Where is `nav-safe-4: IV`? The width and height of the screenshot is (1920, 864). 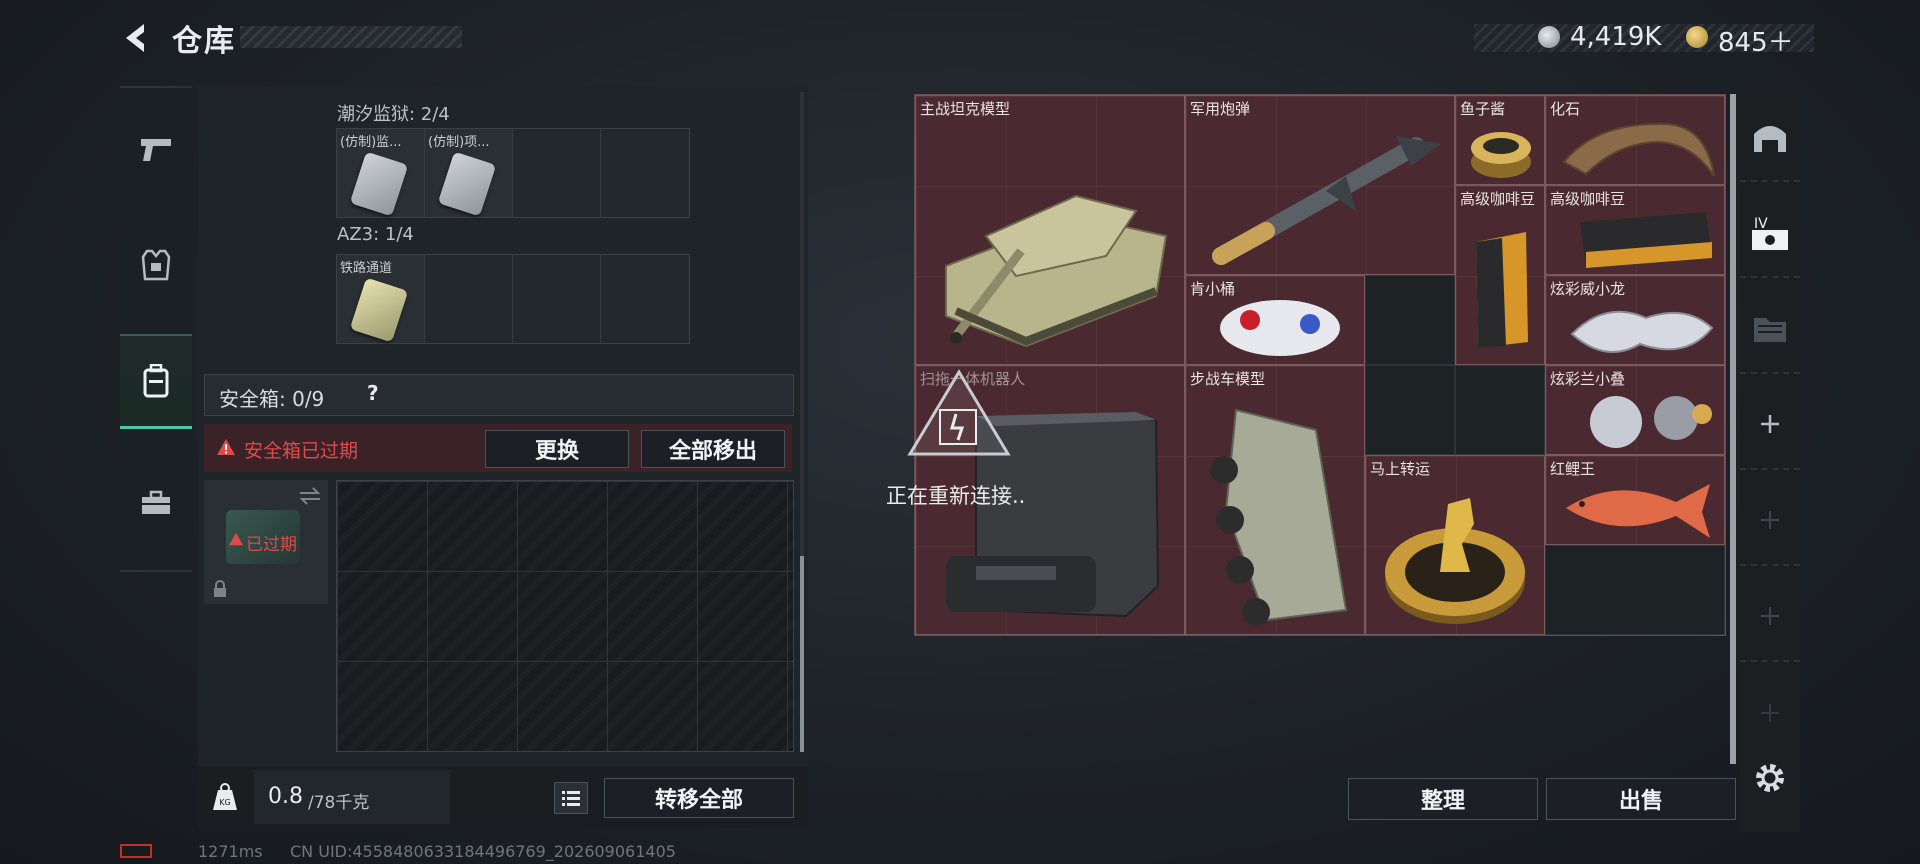
nav-safe-4: IV is located at coordinates (1770, 233).